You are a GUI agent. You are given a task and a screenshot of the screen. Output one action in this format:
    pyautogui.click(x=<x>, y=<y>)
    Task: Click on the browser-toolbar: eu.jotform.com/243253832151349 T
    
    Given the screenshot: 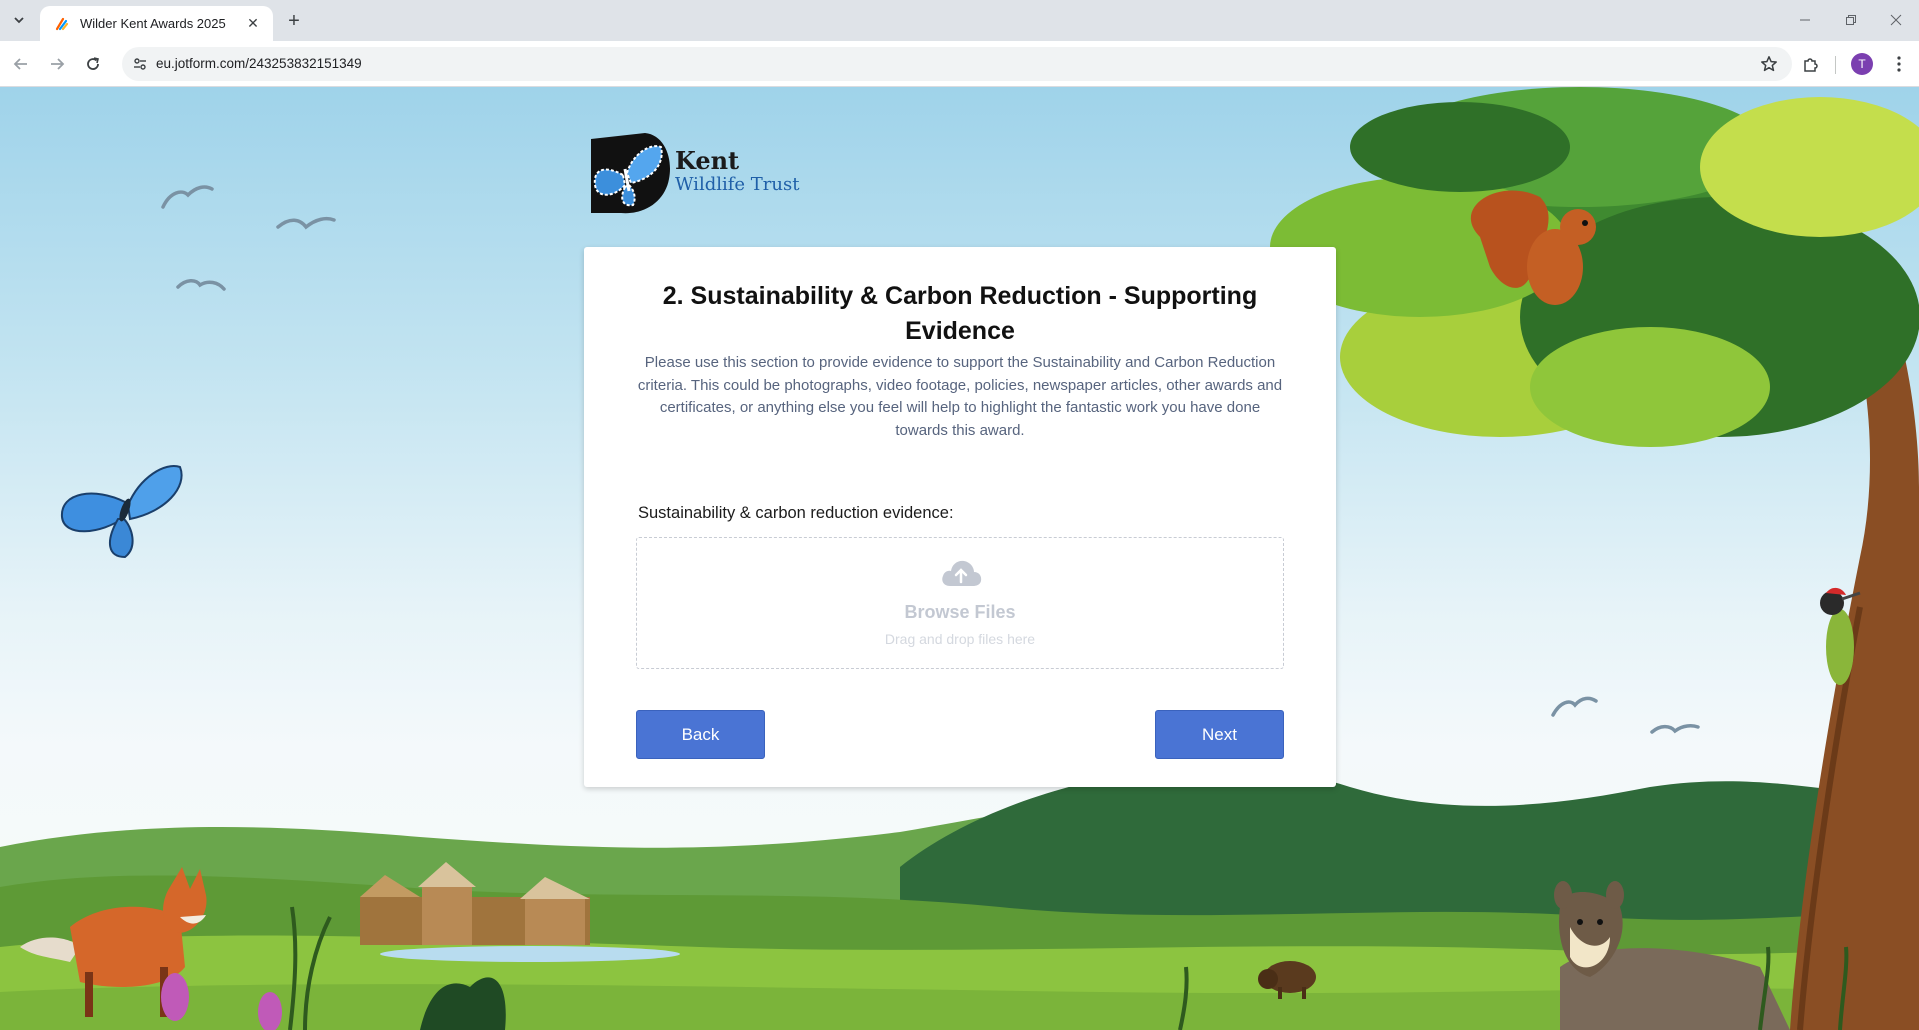 What is the action you would take?
    pyautogui.click(x=959, y=64)
    